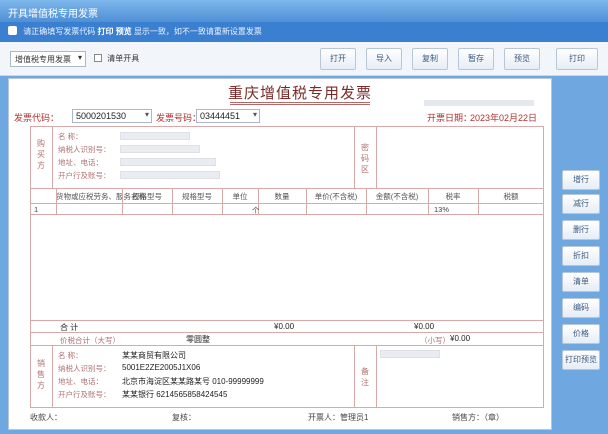 The image size is (608, 434). What do you see at coordinates (168, 162) in the screenshot?
I see `buyer-address-input` at bounding box center [168, 162].